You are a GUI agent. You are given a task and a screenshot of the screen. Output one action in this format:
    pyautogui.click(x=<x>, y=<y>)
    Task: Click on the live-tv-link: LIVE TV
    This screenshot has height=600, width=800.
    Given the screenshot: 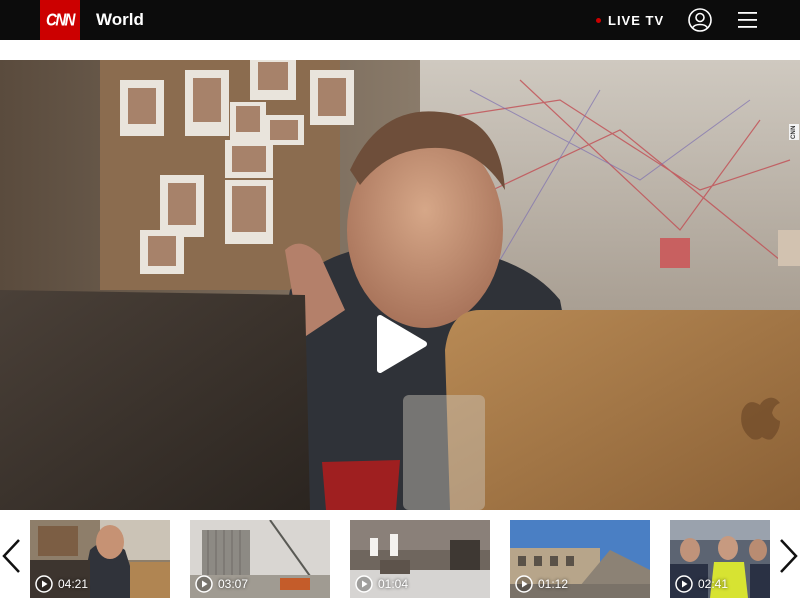 What is the action you would take?
    pyautogui.click(x=630, y=20)
    